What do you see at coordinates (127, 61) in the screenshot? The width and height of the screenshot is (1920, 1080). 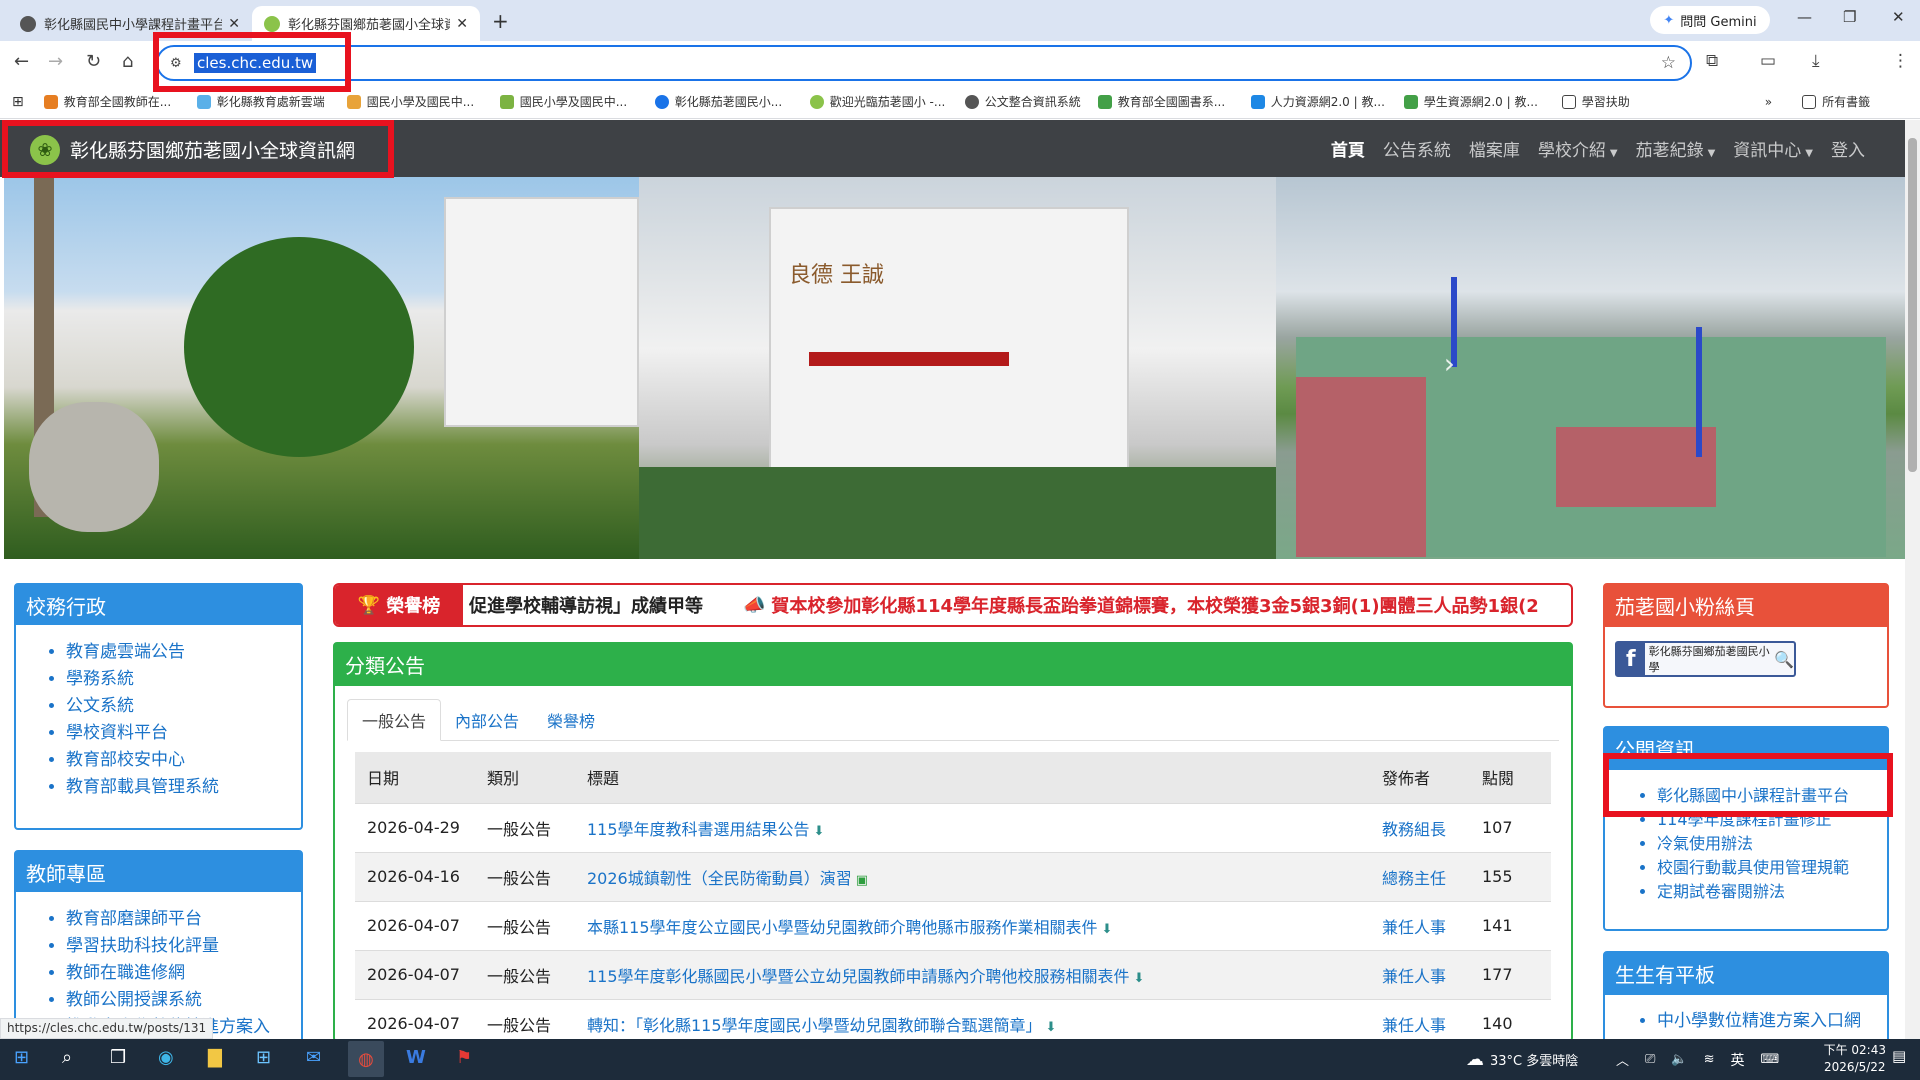 I see `home-icon: ⌂` at bounding box center [127, 61].